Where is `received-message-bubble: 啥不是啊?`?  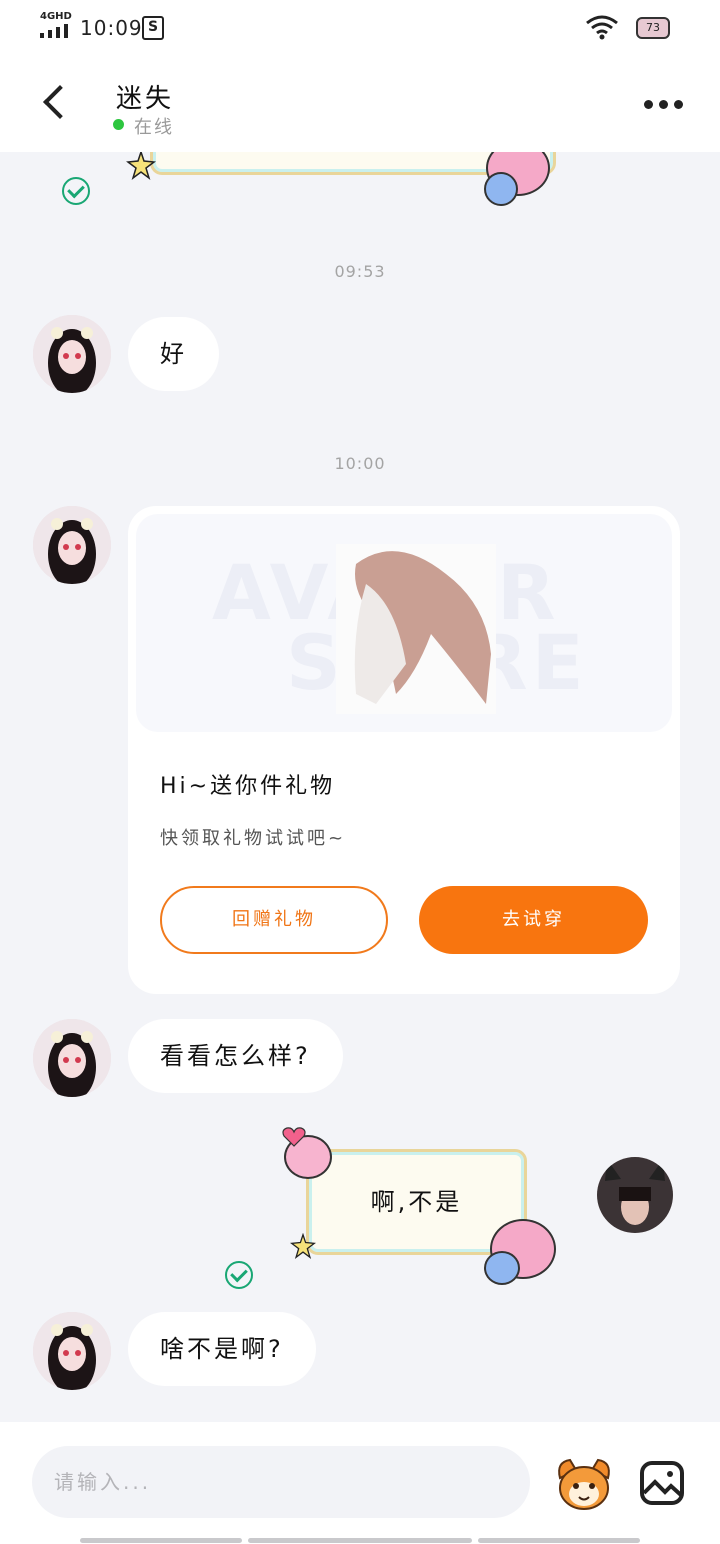 received-message-bubble: 啥不是啊? is located at coordinates (222, 1349).